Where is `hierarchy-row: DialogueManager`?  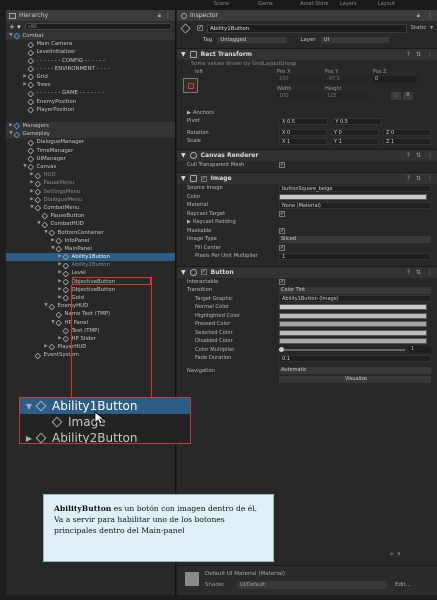 hierarchy-row: DialogueManager is located at coordinates (90, 142).